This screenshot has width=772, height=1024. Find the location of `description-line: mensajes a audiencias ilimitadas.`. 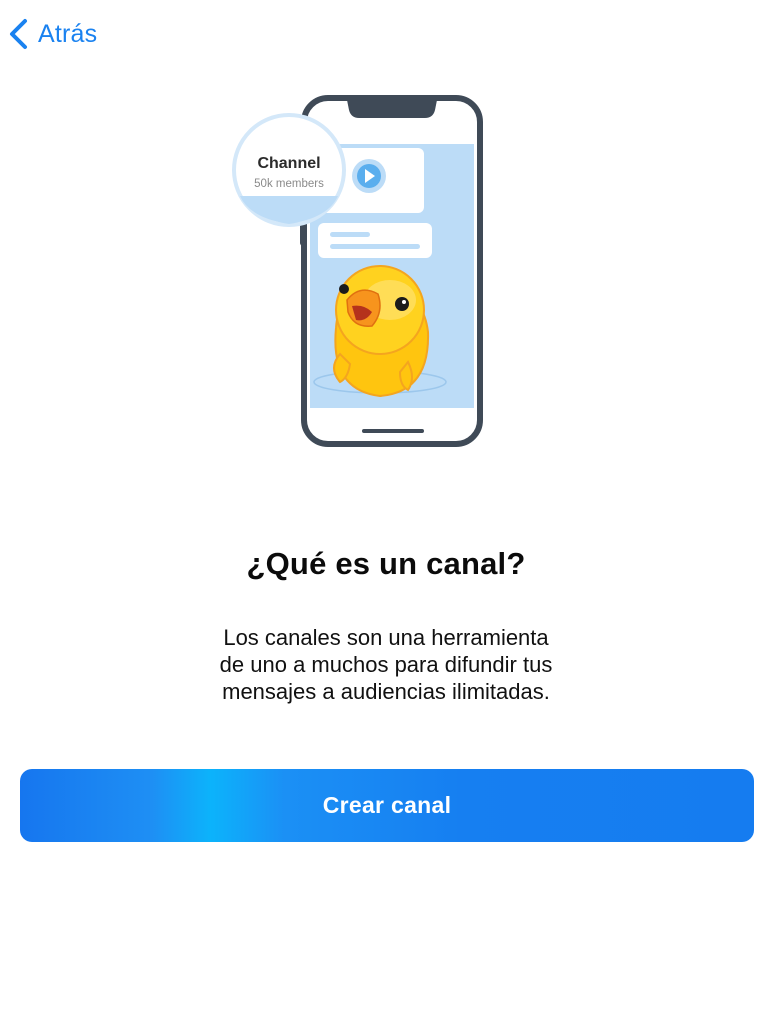

description-line: mensajes a audiencias ilimitadas. is located at coordinates (386, 691).